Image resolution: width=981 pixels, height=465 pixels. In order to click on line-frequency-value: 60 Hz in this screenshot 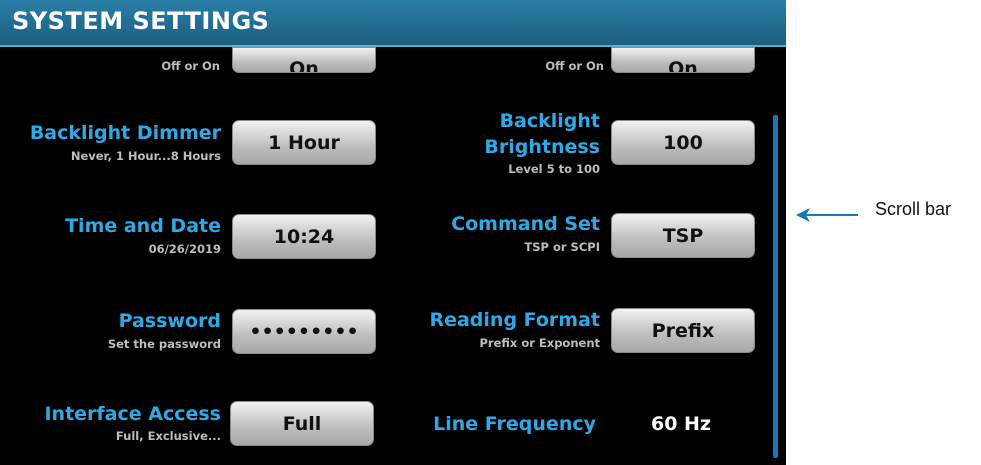, I will do `click(681, 424)`.